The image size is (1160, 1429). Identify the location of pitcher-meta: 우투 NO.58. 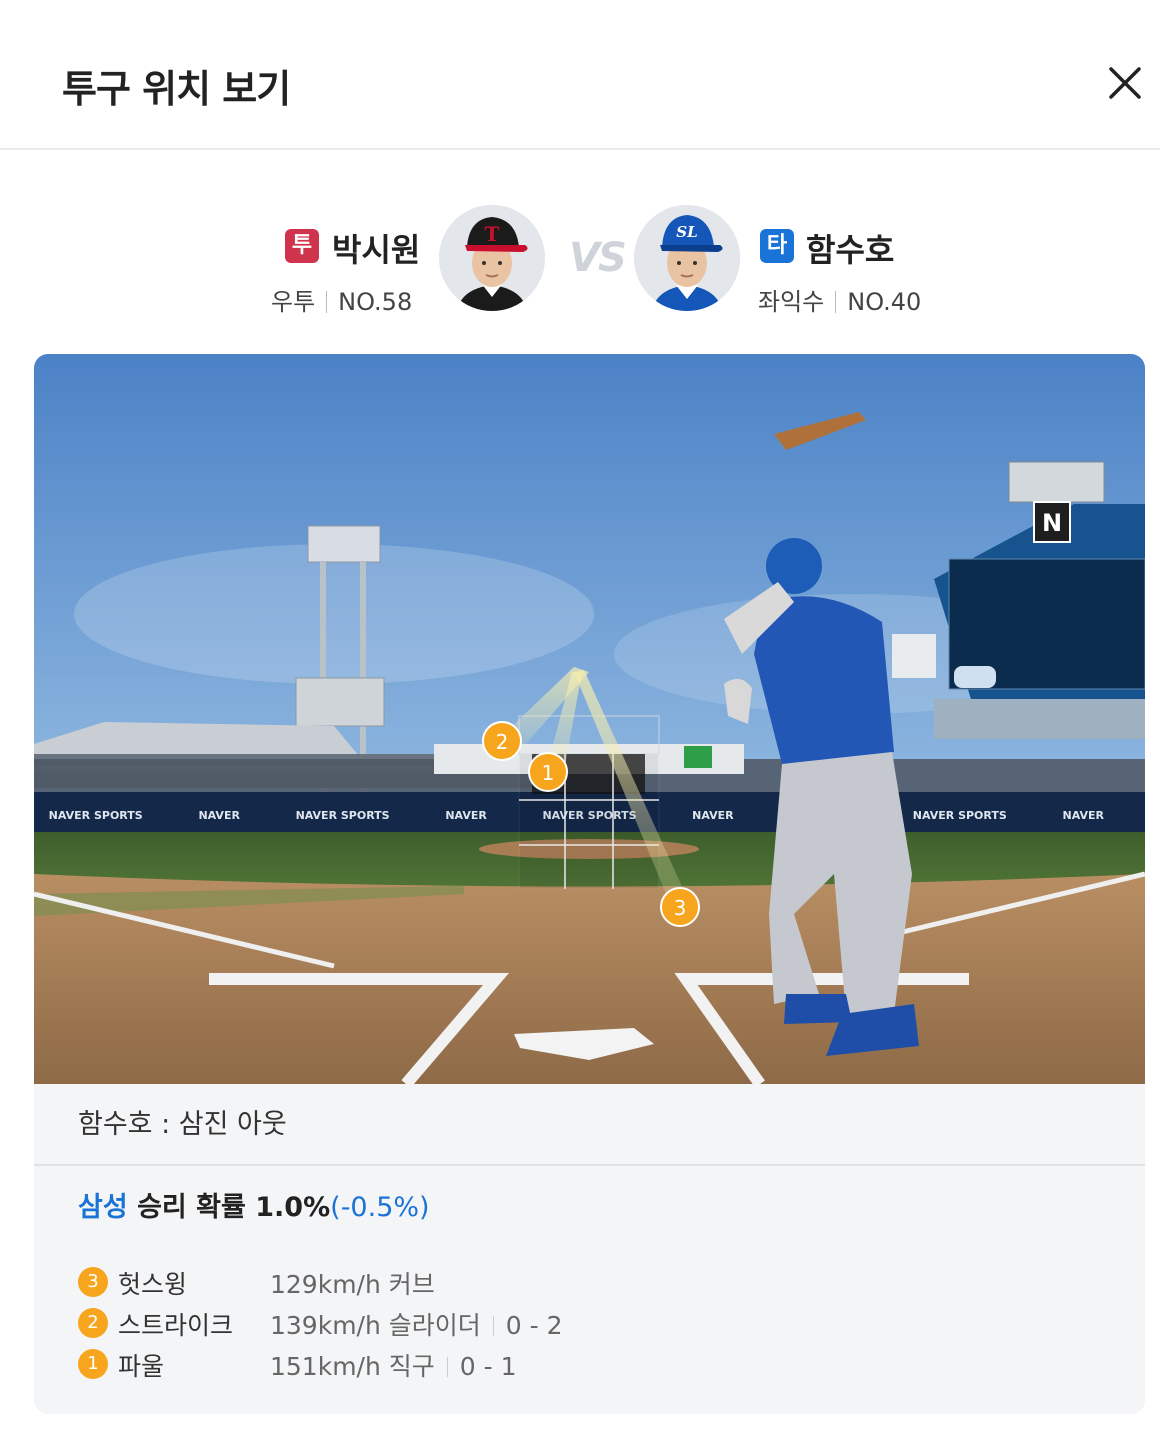
(341, 299).